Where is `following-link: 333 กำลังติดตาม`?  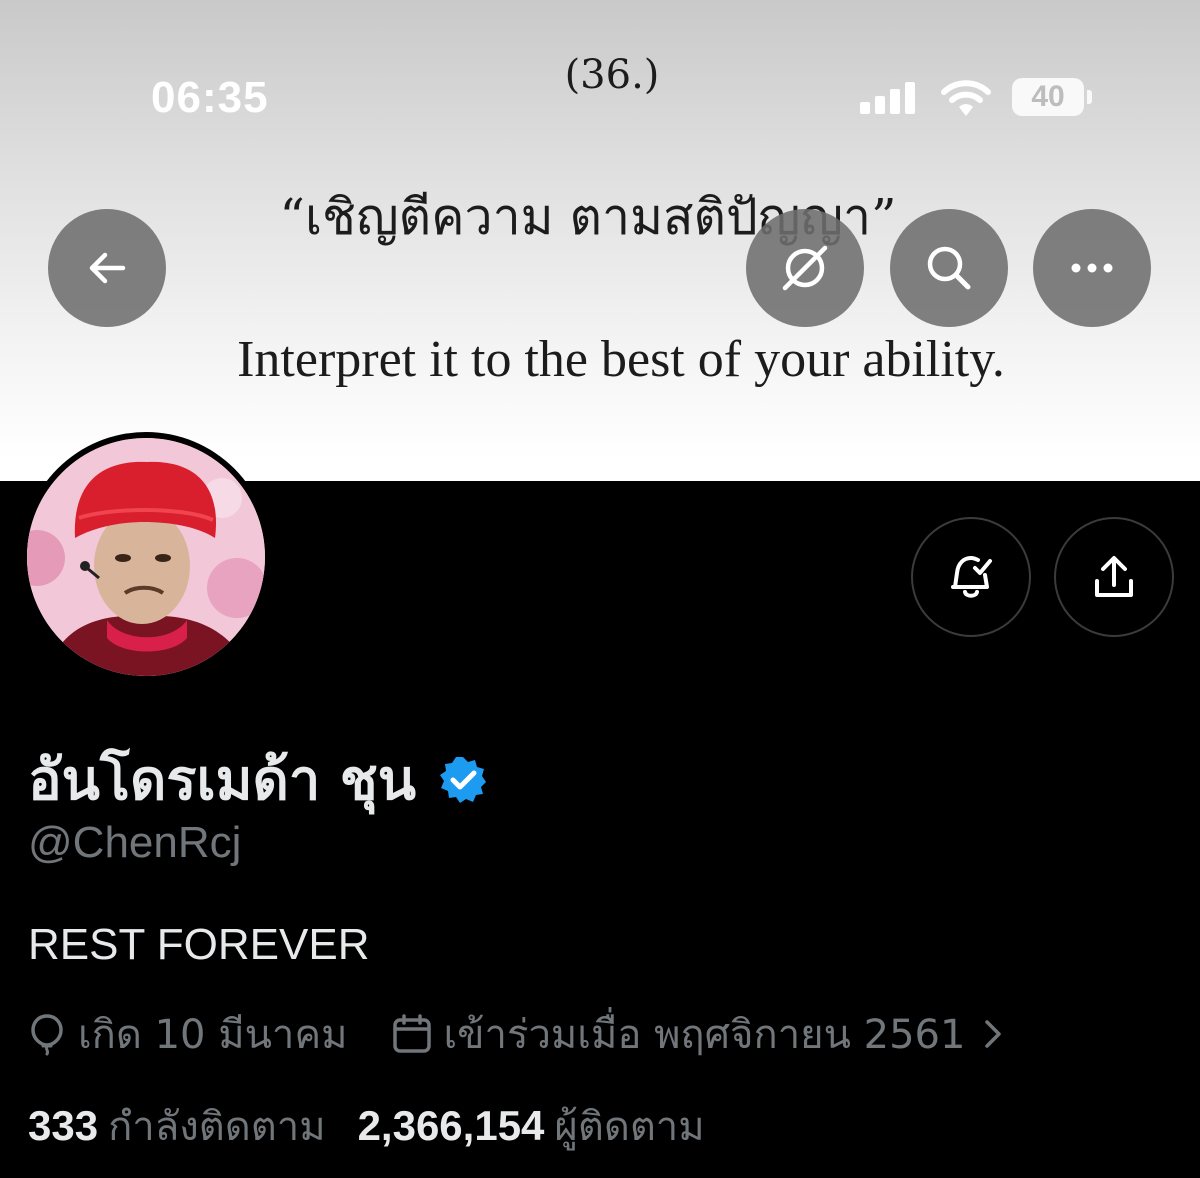 following-link: 333 กำลังติดตาม is located at coordinates (177, 1126).